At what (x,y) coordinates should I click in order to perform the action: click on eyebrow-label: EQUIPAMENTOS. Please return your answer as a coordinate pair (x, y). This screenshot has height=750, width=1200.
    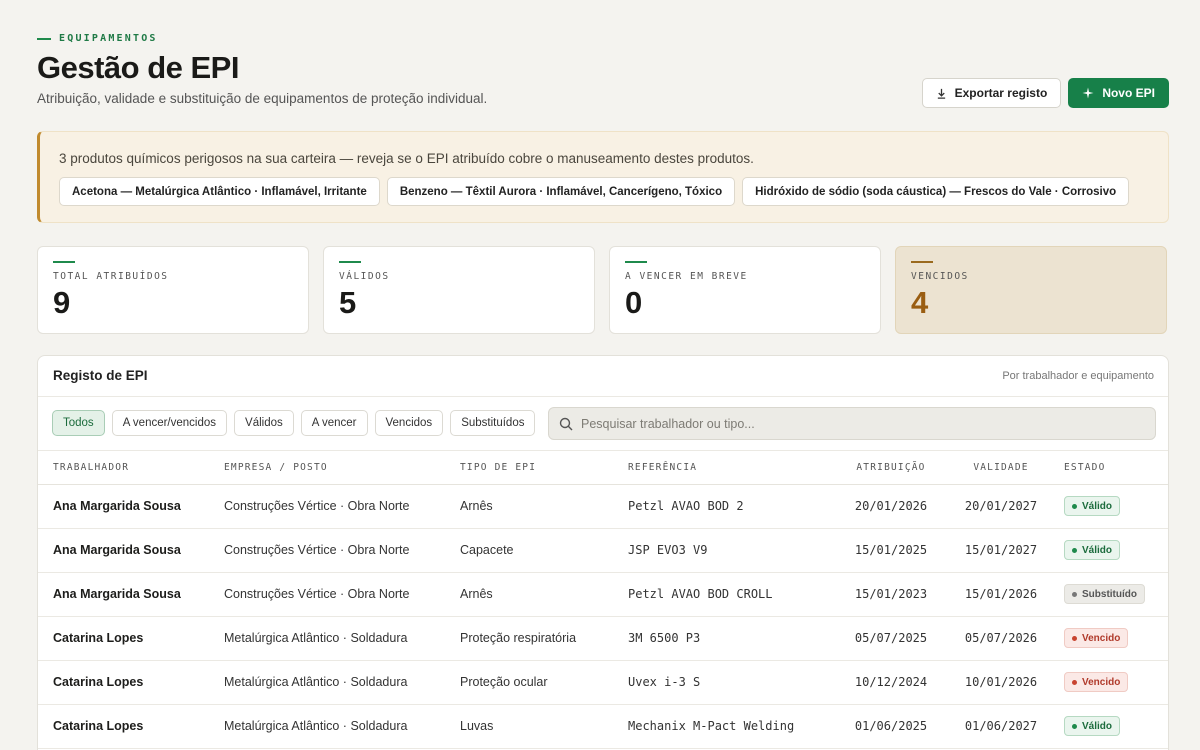
    Looking at the image, I should click on (108, 38).